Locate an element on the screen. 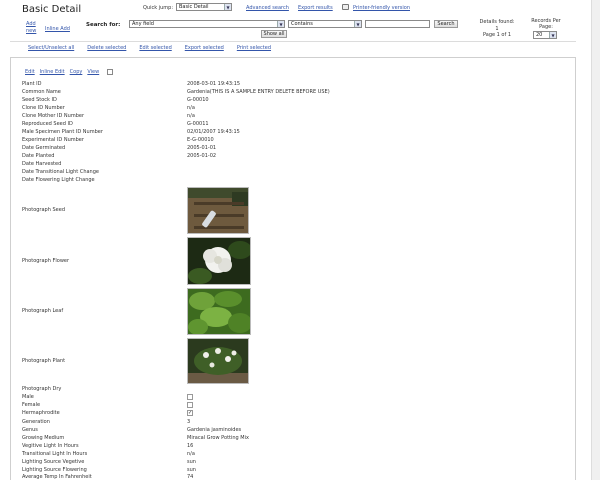 The height and width of the screenshot is (480, 600). field-label: Date Transitional Light Change is located at coordinates (60, 172).